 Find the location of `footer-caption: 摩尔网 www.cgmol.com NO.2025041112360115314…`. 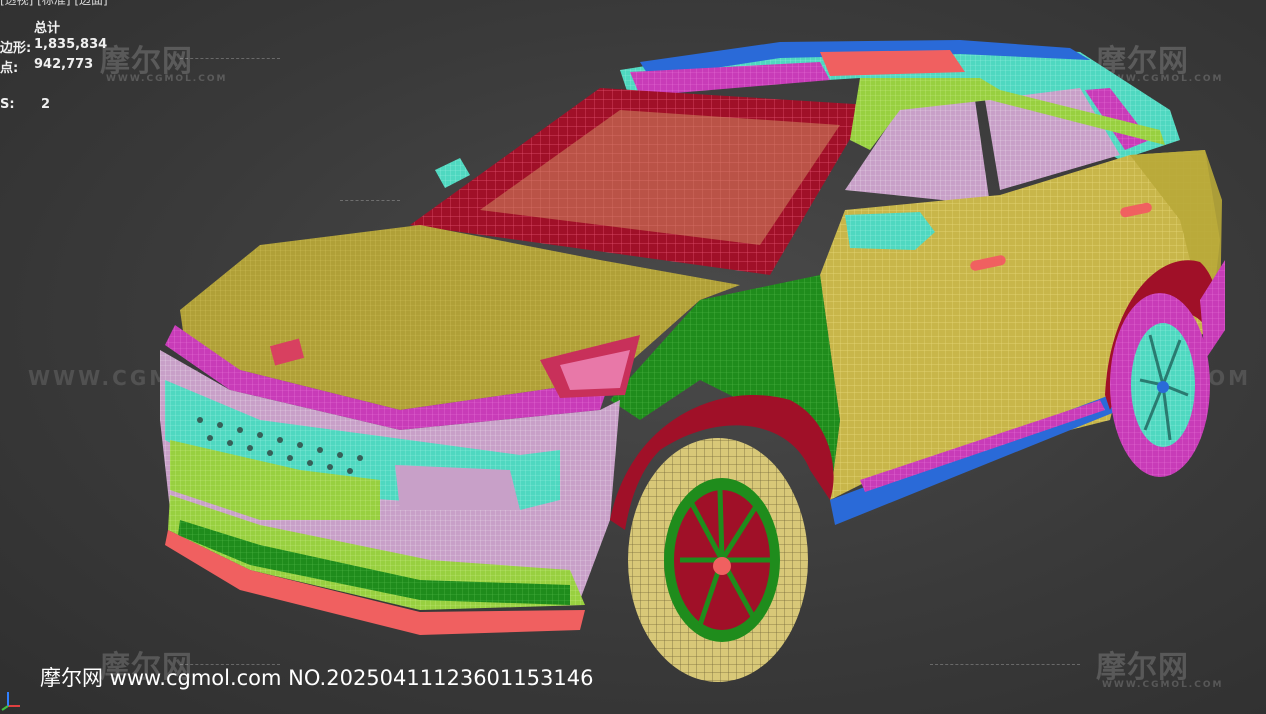

footer-caption: 摩尔网 www.cgmol.com NO.2025041112360115314… is located at coordinates (317, 678).